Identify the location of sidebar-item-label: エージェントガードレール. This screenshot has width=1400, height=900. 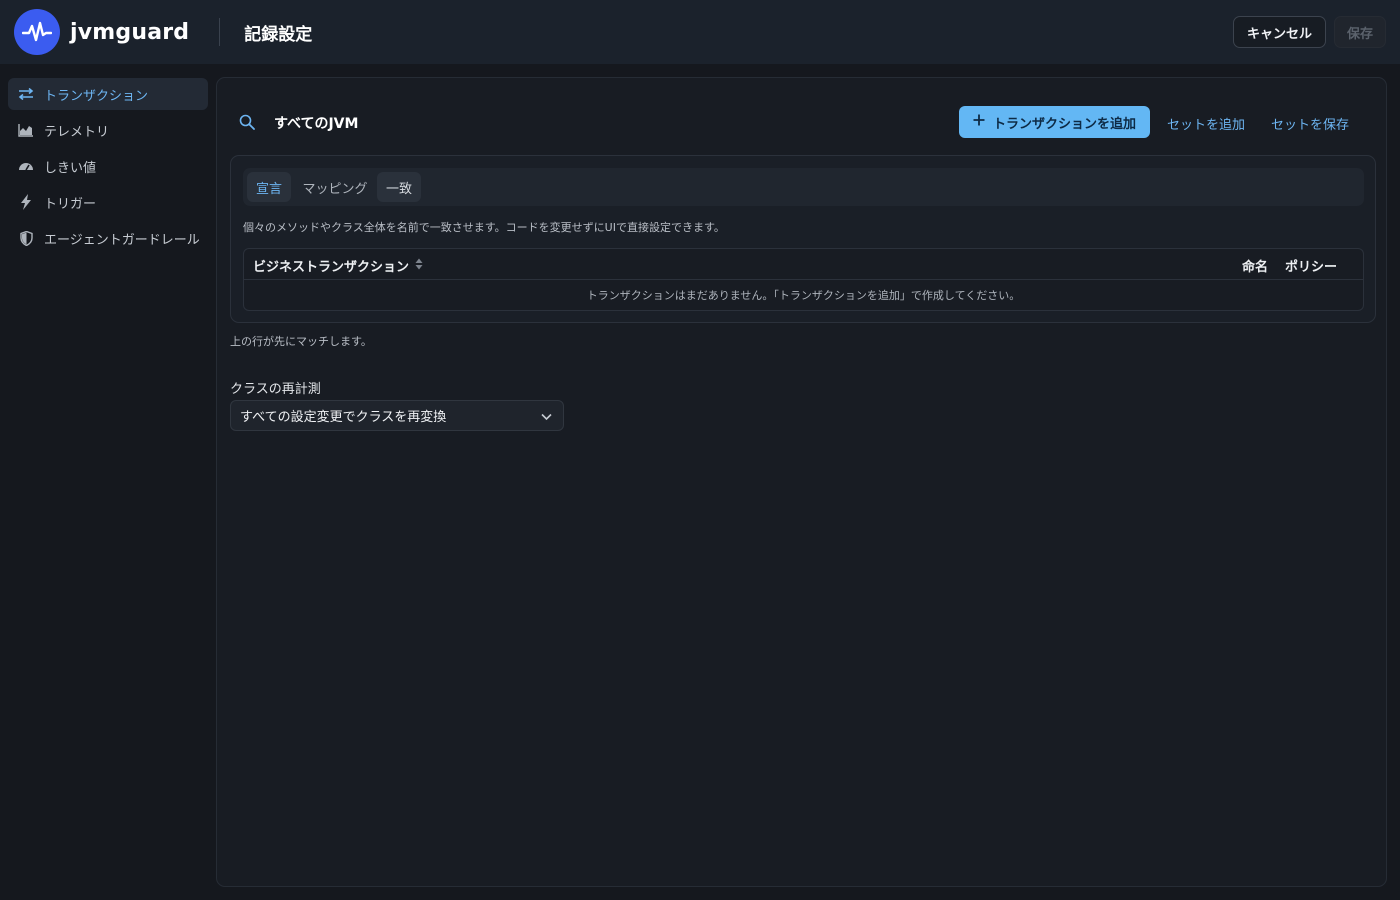
(122, 240).